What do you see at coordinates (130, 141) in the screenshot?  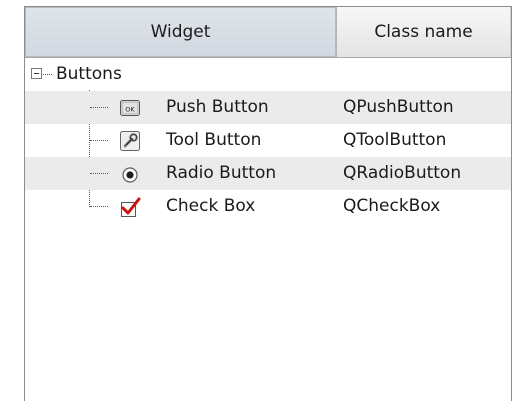 I see `tool-button-icon` at bounding box center [130, 141].